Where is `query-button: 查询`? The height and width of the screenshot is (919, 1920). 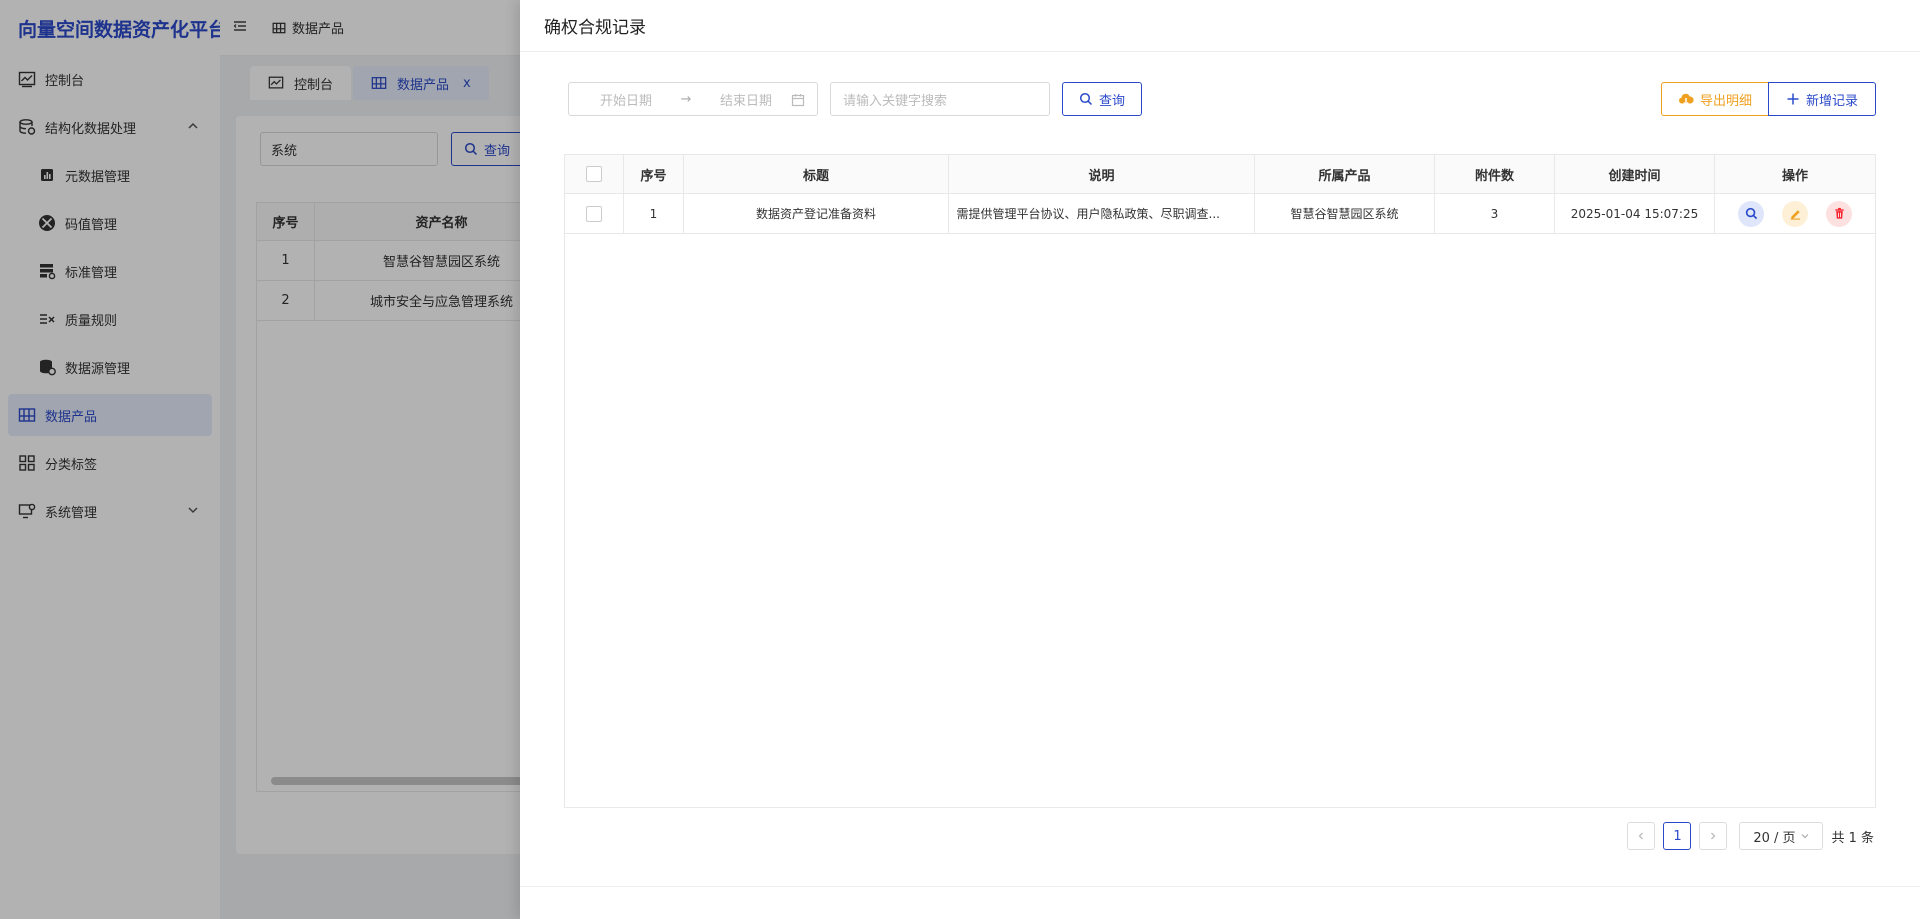 query-button: 查询 is located at coordinates (1102, 99).